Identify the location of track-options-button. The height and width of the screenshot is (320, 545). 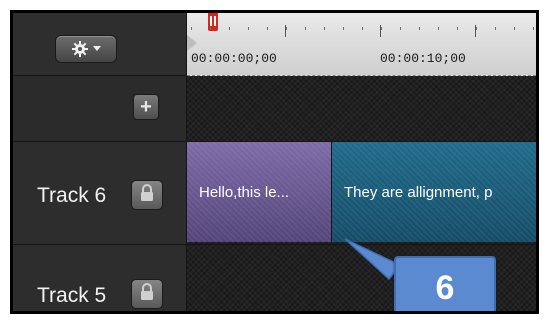
(86, 49).